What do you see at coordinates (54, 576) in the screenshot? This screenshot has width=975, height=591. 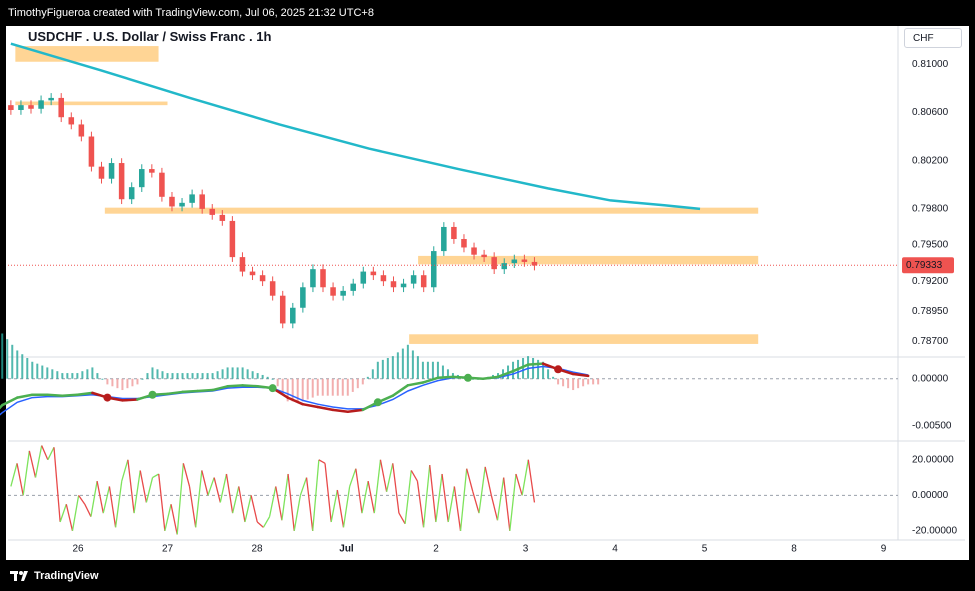 I see `tradingview-brand: TradingView` at bounding box center [54, 576].